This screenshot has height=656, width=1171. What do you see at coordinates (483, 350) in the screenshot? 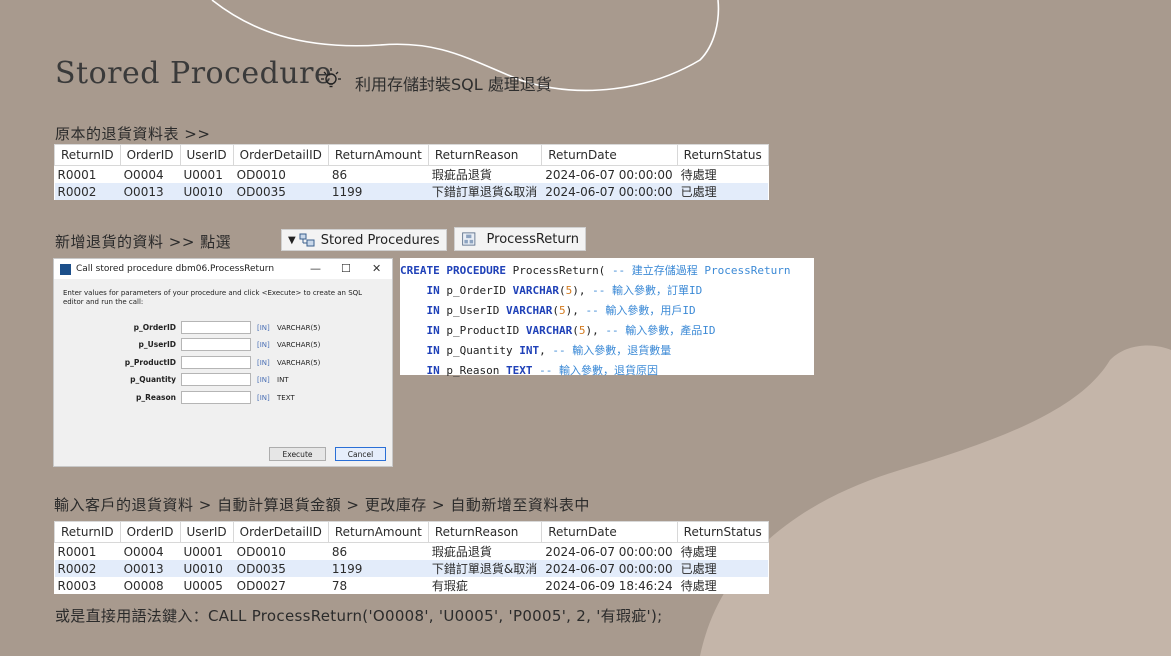
I see `code-token: p_Quantity` at bounding box center [483, 350].